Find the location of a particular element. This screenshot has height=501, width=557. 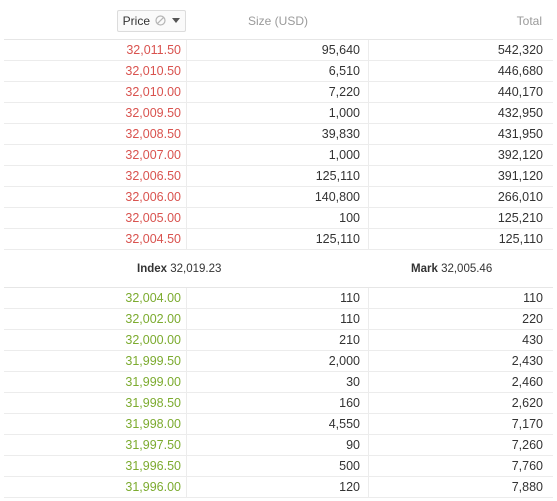

bid-price-cell: 31,997.50 is located at coordinates (95, 445).